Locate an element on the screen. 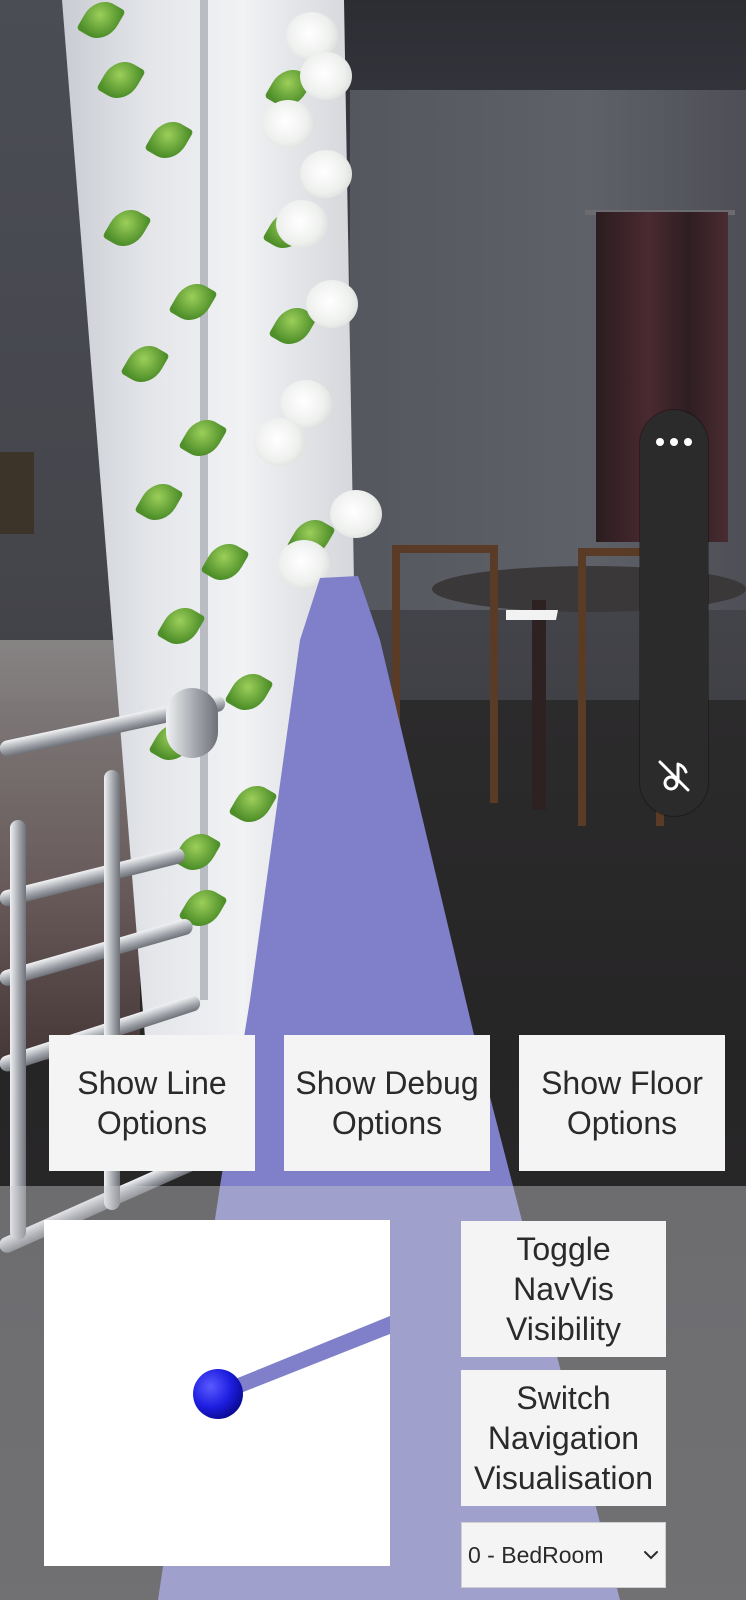  floating-toolbar is located at coordinates (674, 613).